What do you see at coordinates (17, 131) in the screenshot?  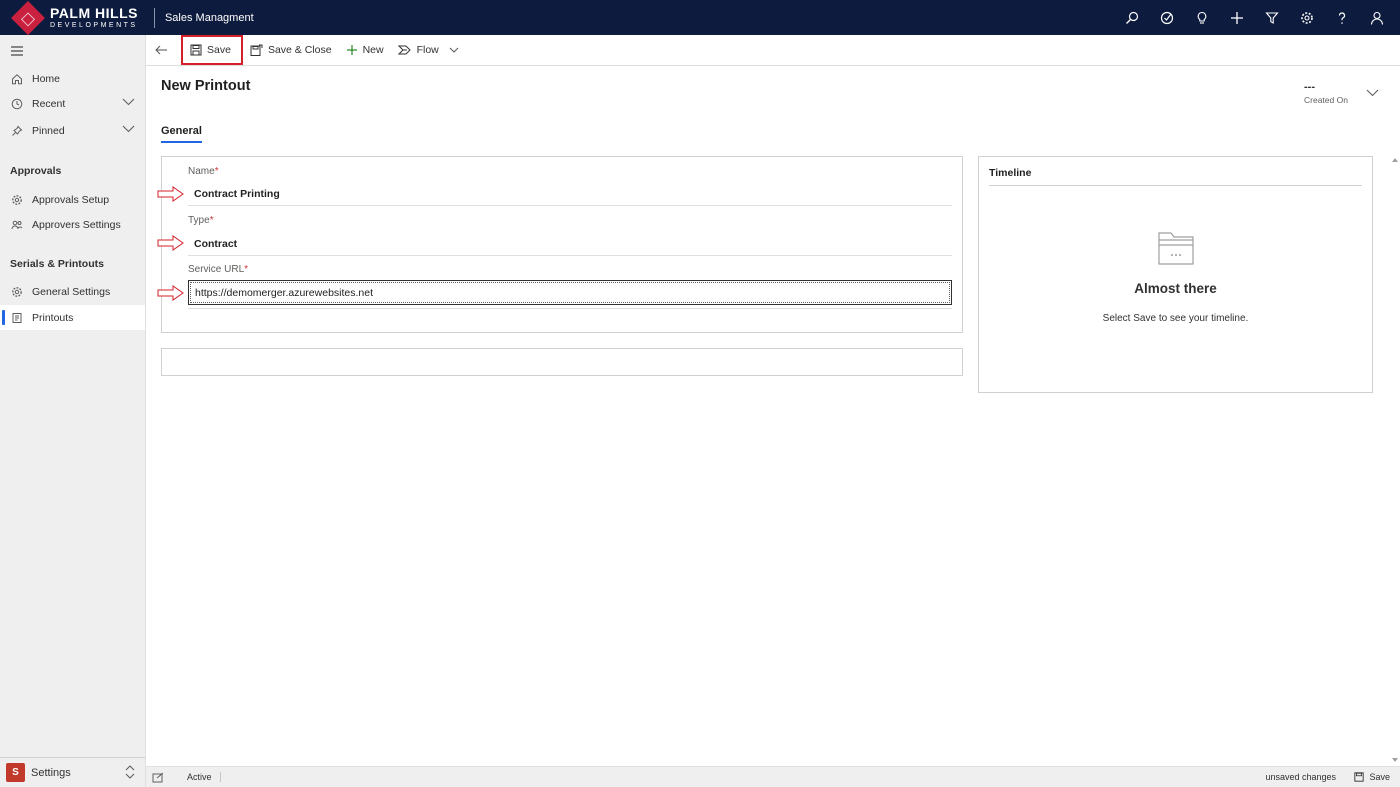 I see `pin-icon` at bounding box center [17, 131].